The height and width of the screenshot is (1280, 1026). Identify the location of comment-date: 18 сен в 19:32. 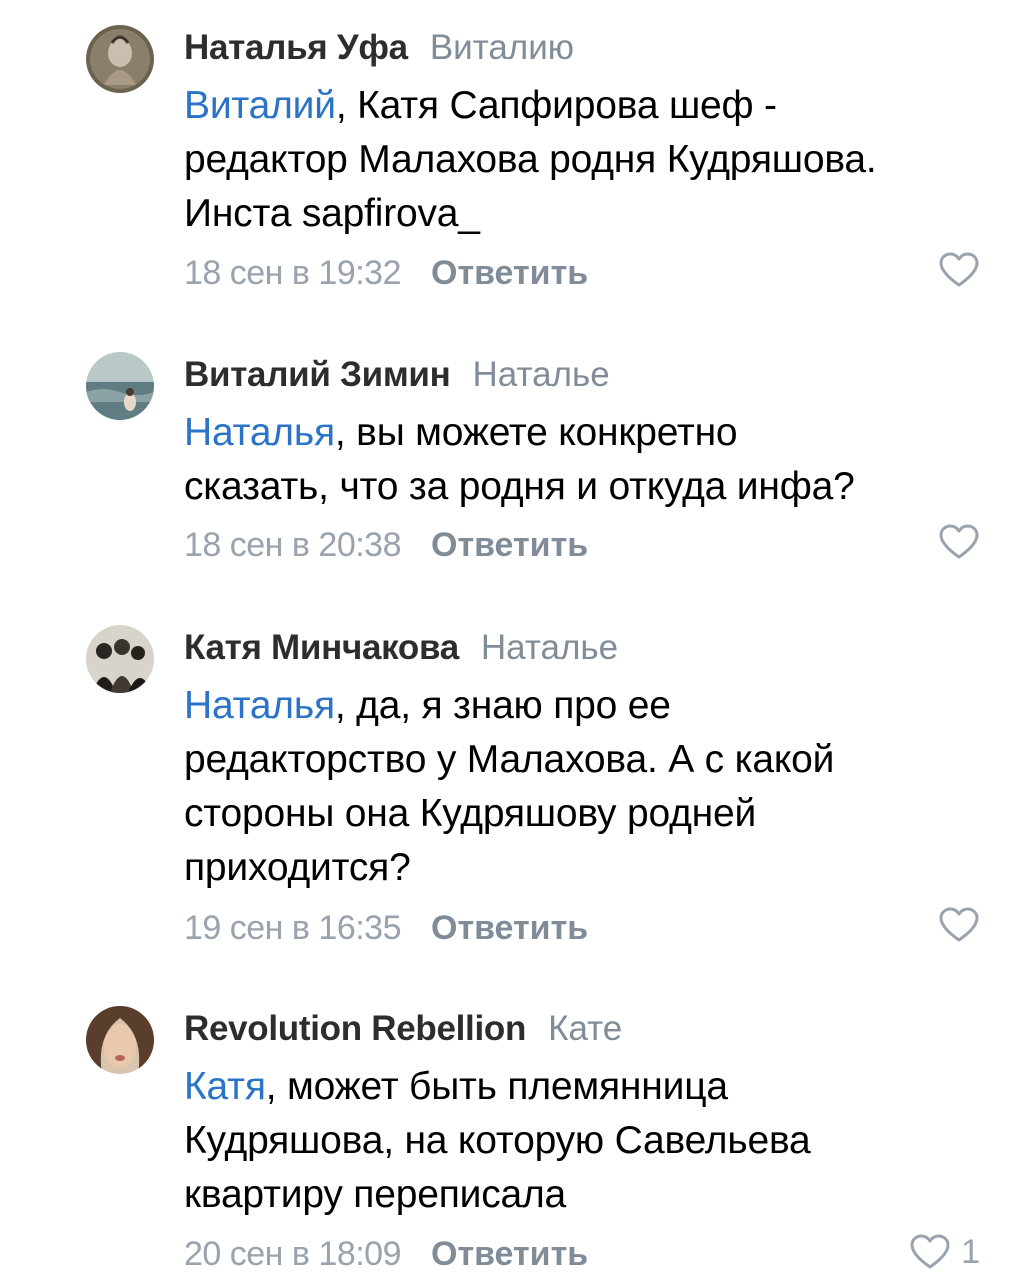
(293, 273).